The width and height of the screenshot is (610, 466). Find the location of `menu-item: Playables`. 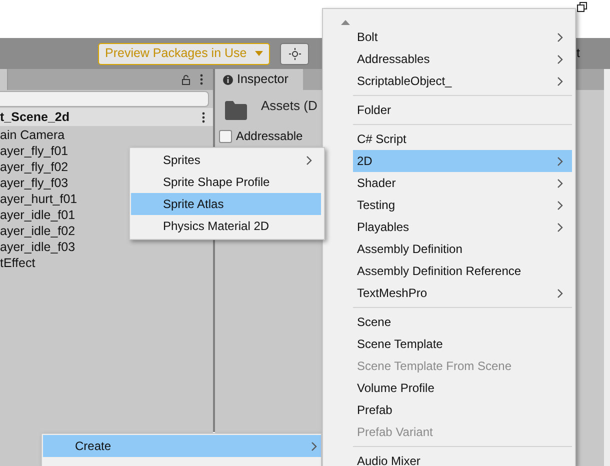

menu-item: Playables is located at coordinates (462, 227).